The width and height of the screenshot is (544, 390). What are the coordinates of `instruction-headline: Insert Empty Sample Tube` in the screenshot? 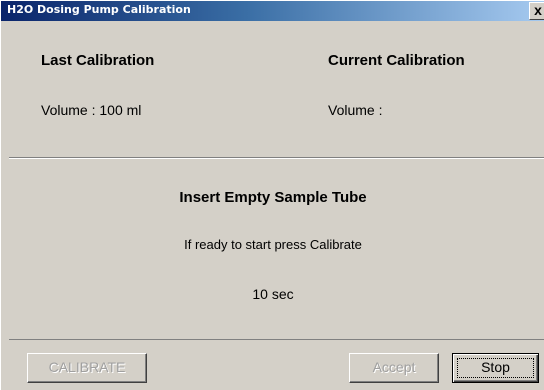 It's located at (273, 197).